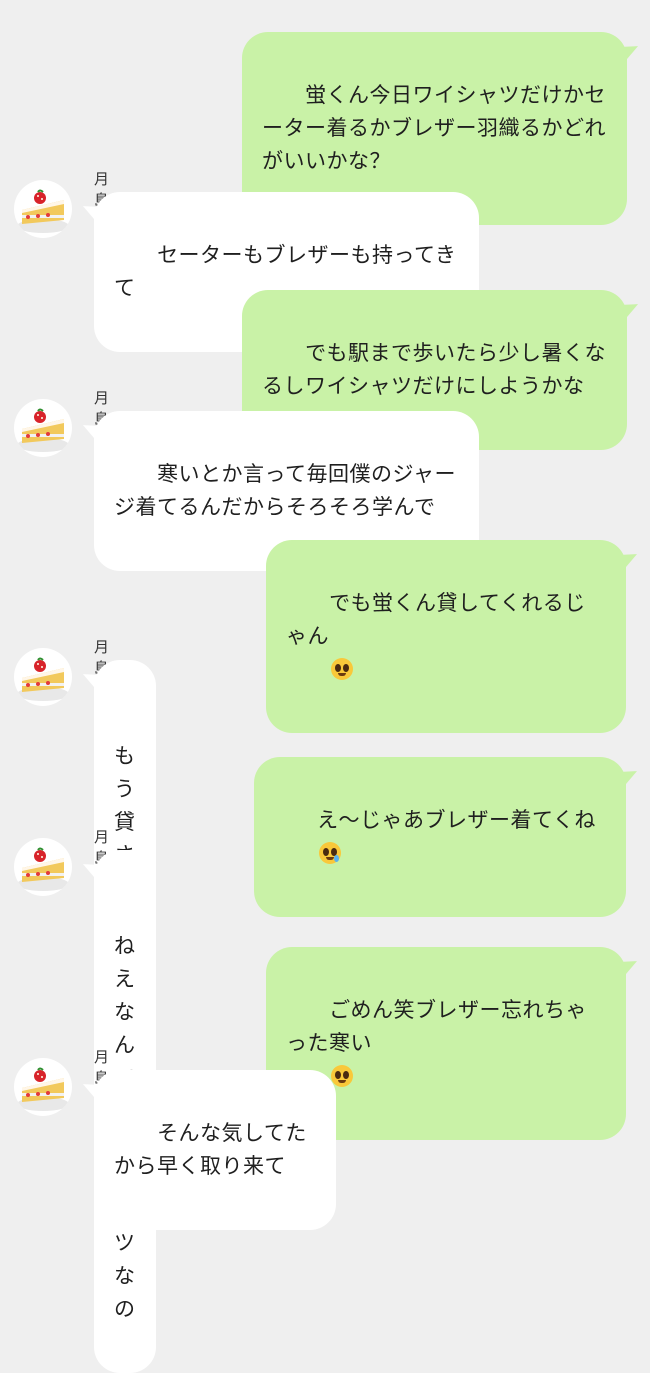 The width and height of the screenshot is (650, 1373). I want to click on message-text: 蛍くん今日ワイシャツだけかセーター着るかブレザー羽織るかどれがいいかな？, so click(434, 128).